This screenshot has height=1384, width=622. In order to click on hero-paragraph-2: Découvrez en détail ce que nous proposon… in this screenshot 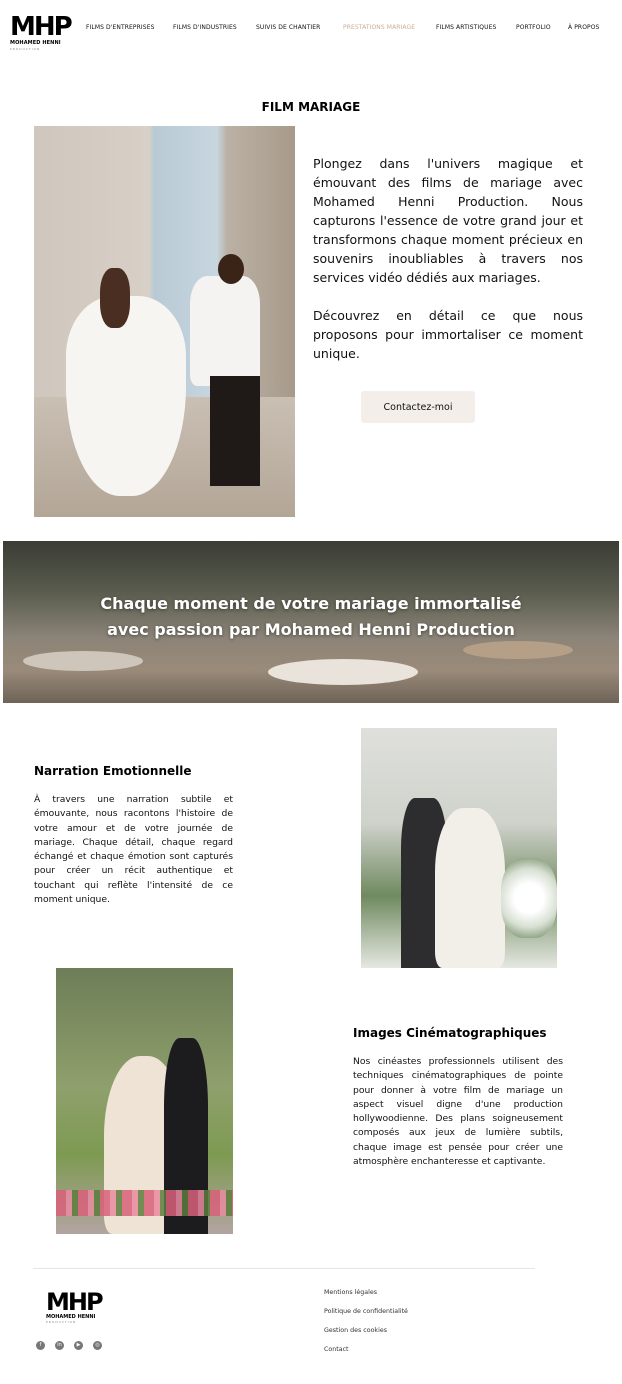, I will do `click(448, 334)`.